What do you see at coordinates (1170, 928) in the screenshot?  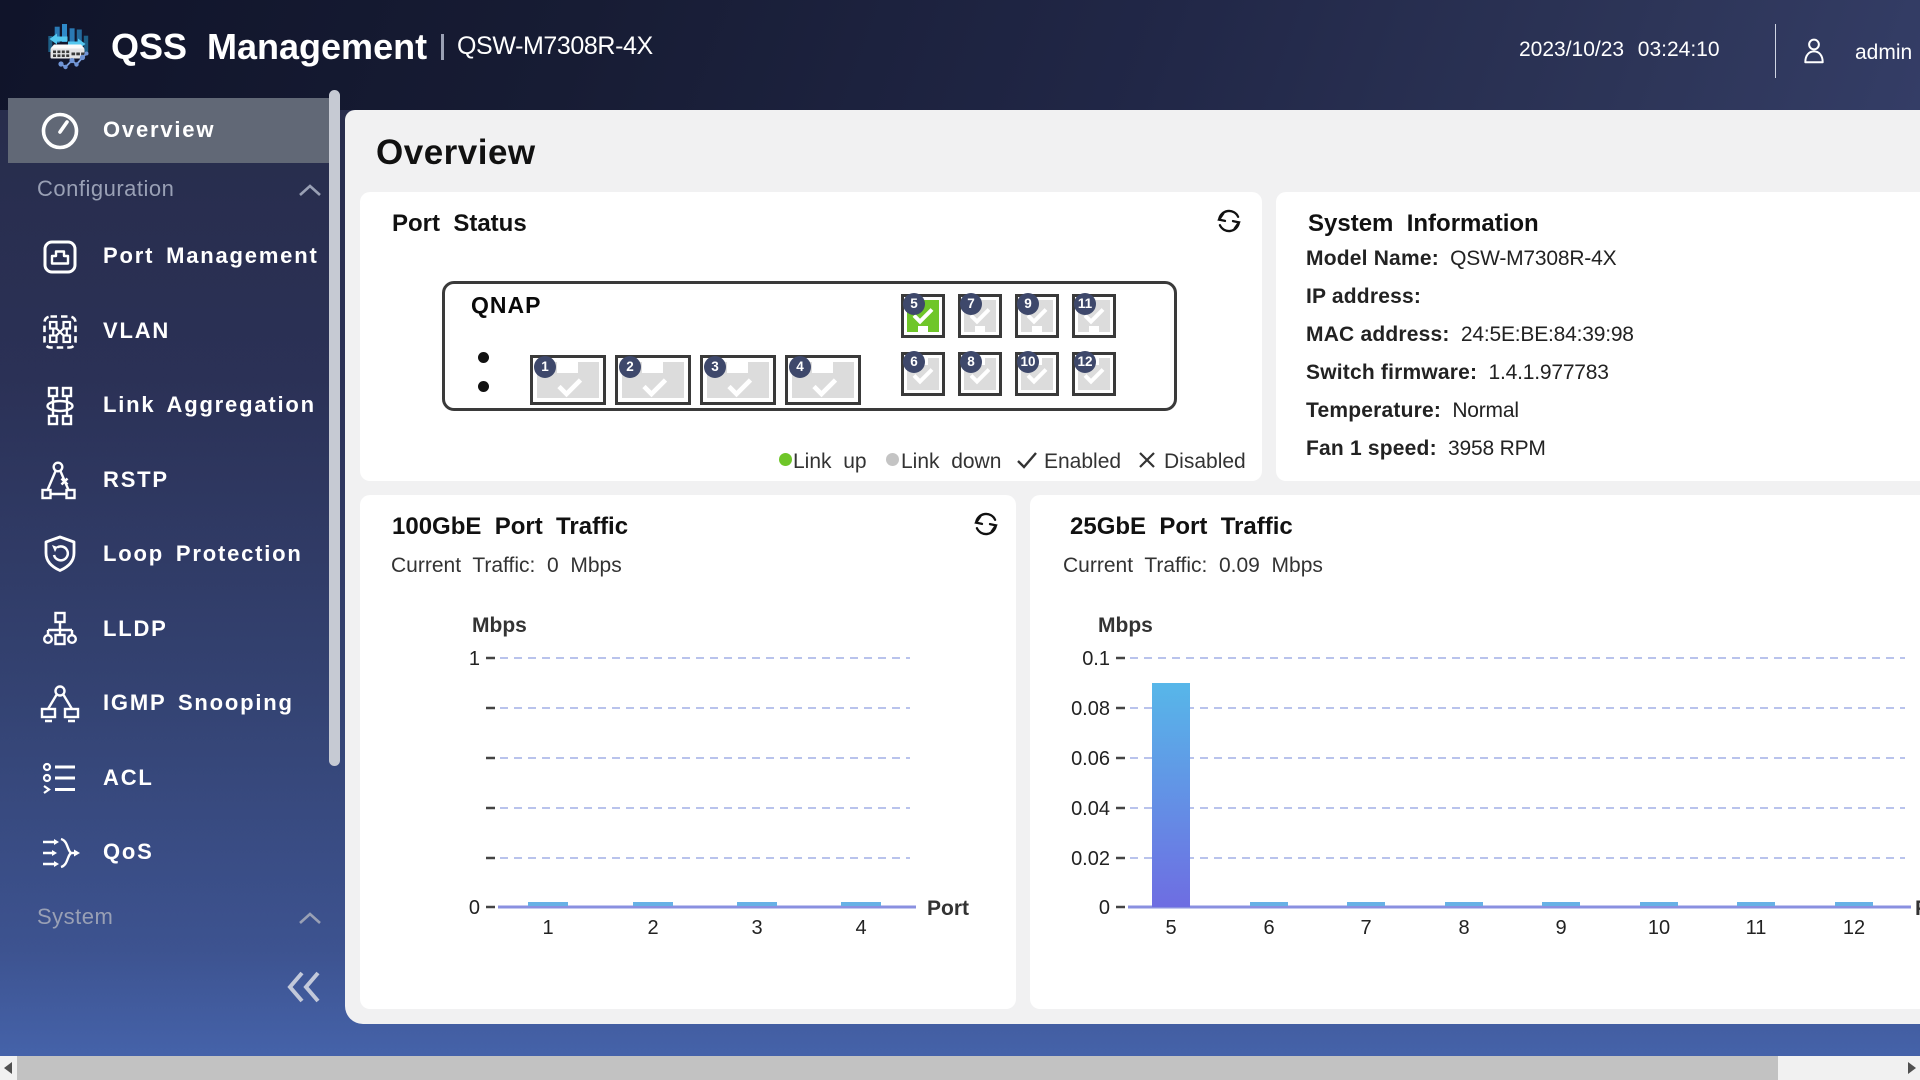 I see `svg-text: 5` at bounding box center [1170, 928].